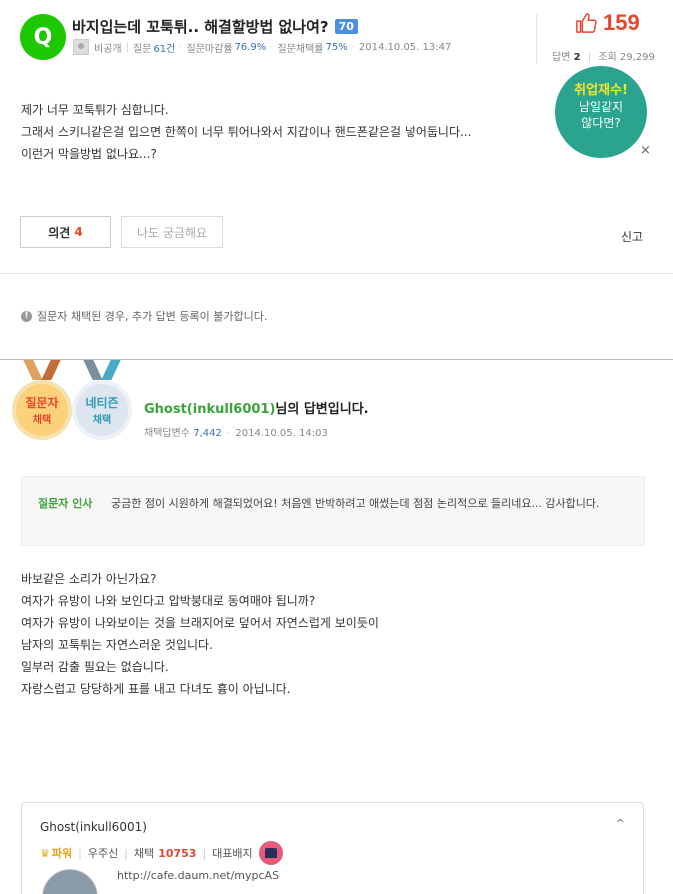 This screenshot has height=894, width=673. What do you see at coordinates (645, 150) in the screenshot?
I see `promo-close-icon: ×` at bounding box center [645, 150].